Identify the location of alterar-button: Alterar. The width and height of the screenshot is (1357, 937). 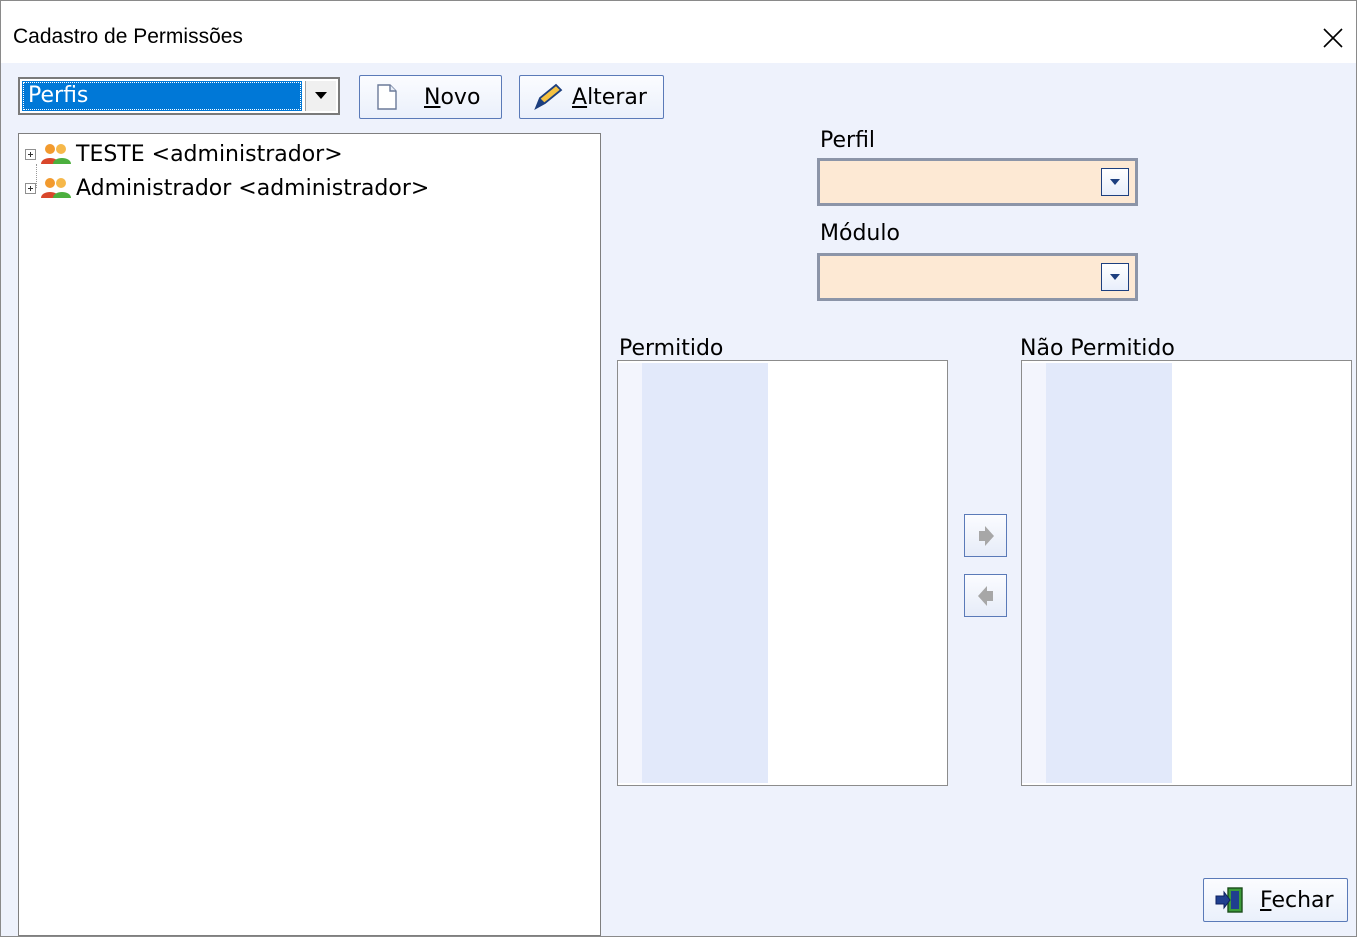
(591, 97).